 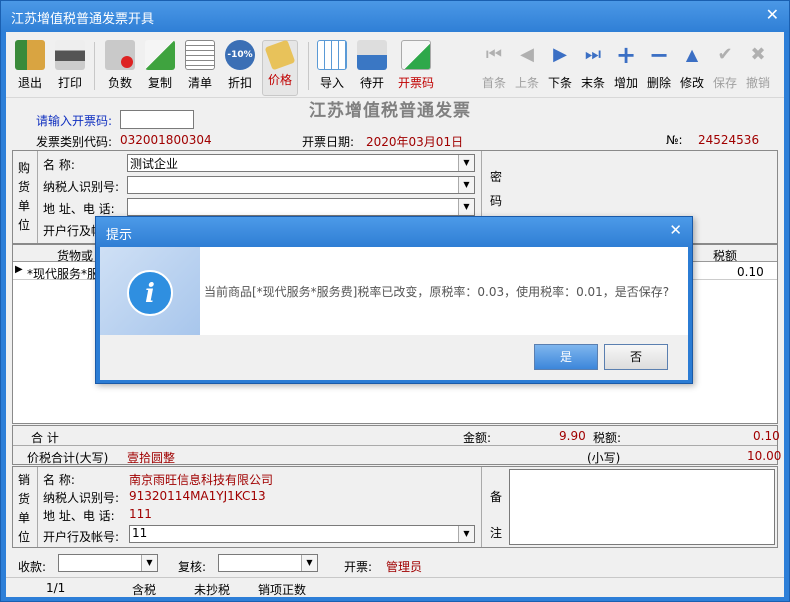 I want to click on date-value: 2020年03月01日, so click(x=415, y=142).